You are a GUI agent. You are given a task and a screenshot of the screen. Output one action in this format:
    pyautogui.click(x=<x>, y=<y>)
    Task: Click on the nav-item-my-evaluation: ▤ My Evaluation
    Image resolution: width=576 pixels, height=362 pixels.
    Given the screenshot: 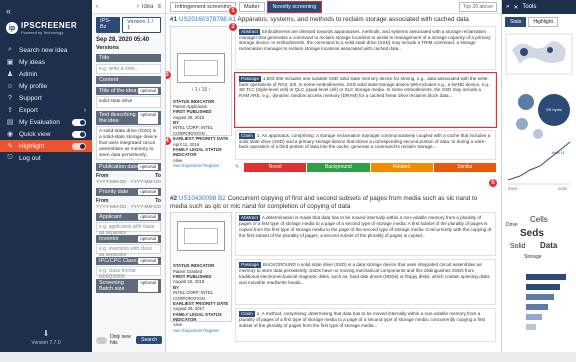 What is the action you would take?
    pyautogui.click(x=46, y=122)
    